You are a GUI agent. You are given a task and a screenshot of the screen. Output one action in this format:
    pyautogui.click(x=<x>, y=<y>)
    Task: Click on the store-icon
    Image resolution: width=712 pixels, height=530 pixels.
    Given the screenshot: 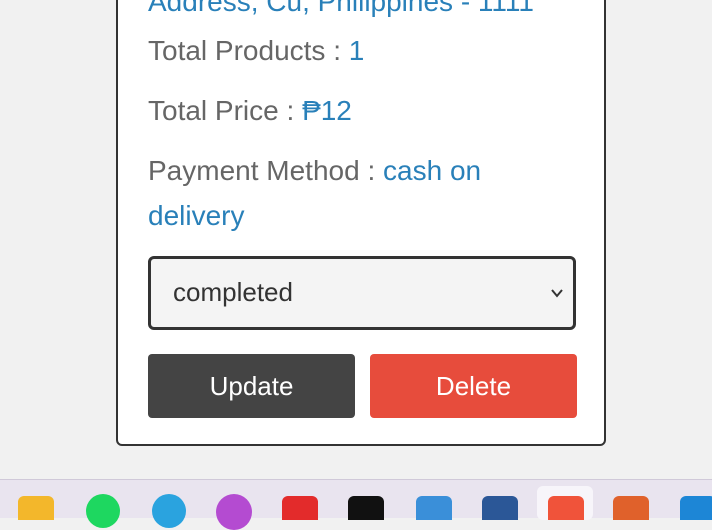 What is the action you would take?
    pyautogui.click(x=434, y=508)
    